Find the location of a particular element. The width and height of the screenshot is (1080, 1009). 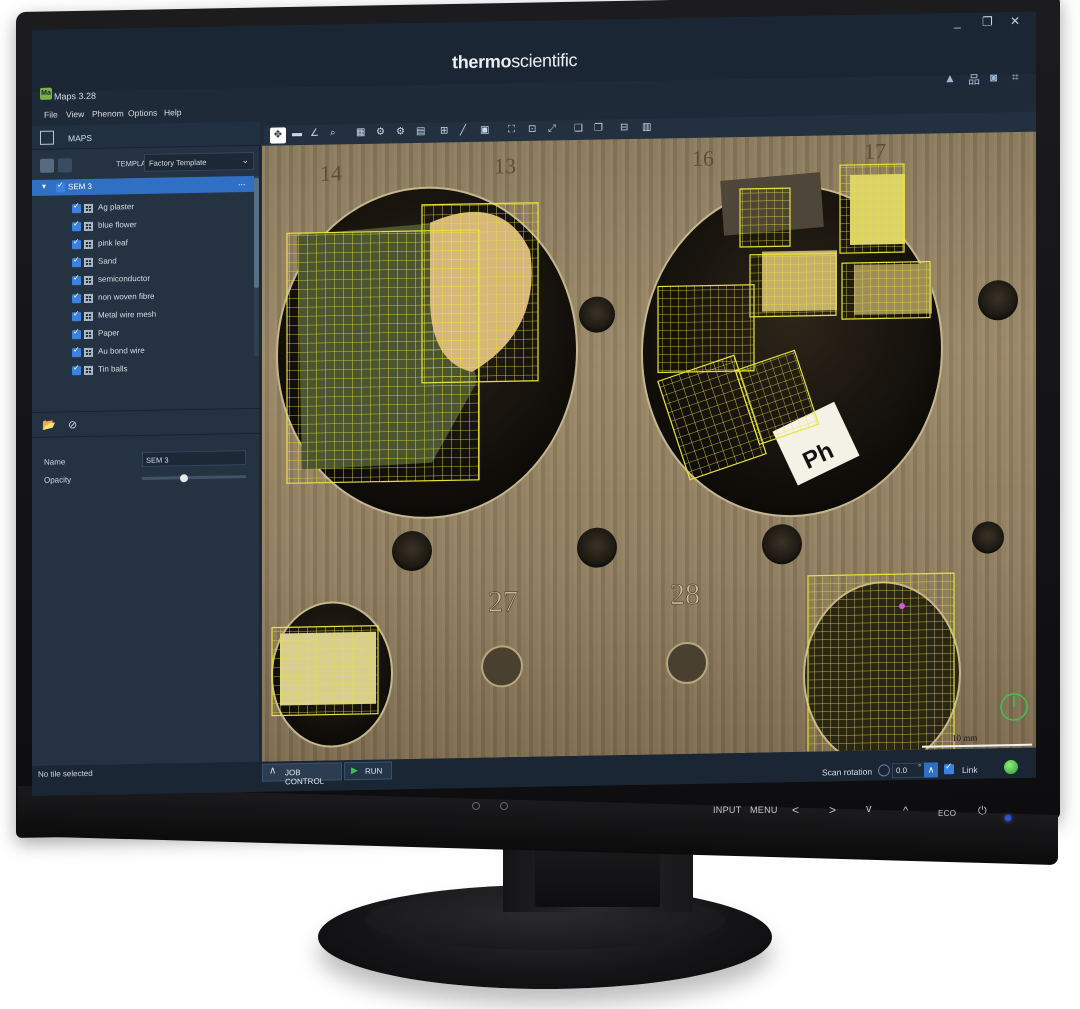

fit-tool-icon: ⛶ is located at coordinates (511, 129).